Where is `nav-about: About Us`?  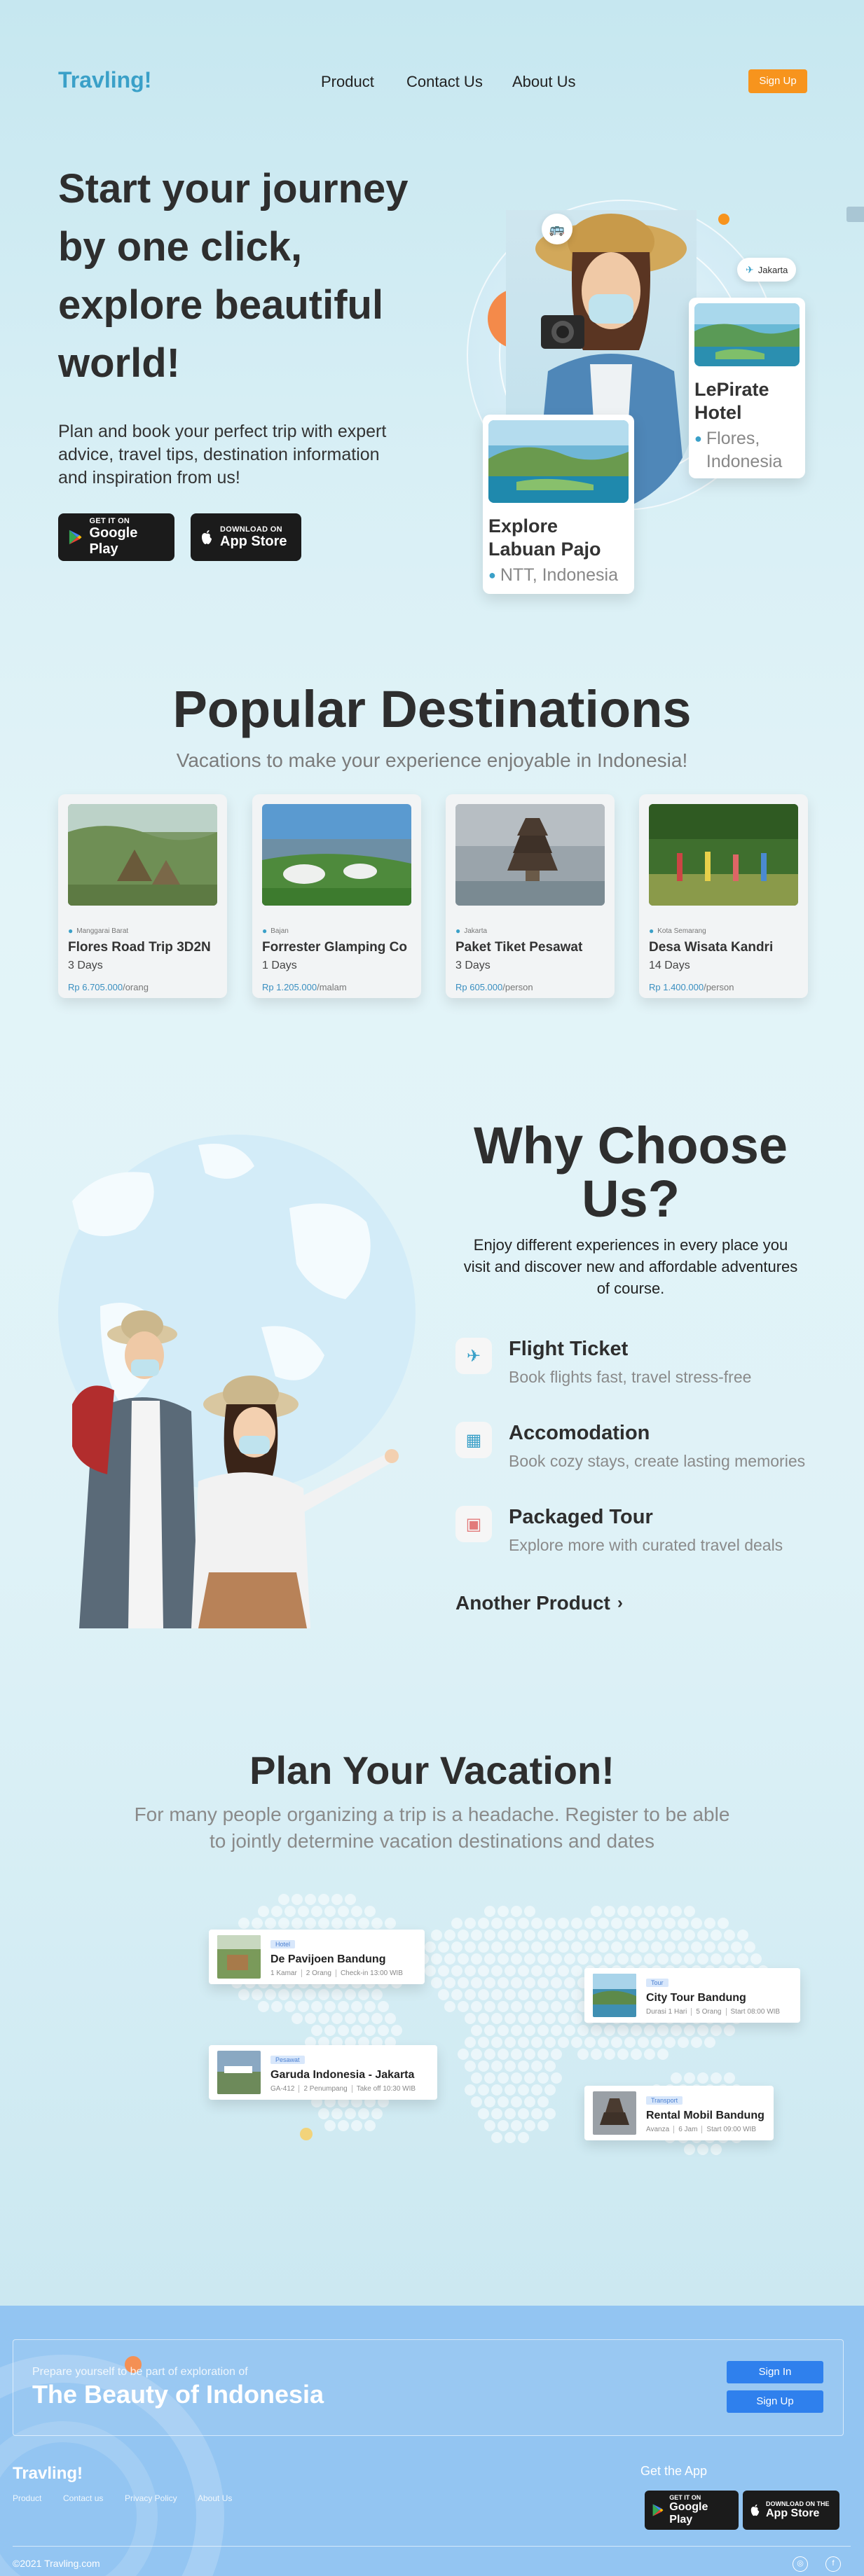
nav-about: About Us is located at coordinates (544, 82).